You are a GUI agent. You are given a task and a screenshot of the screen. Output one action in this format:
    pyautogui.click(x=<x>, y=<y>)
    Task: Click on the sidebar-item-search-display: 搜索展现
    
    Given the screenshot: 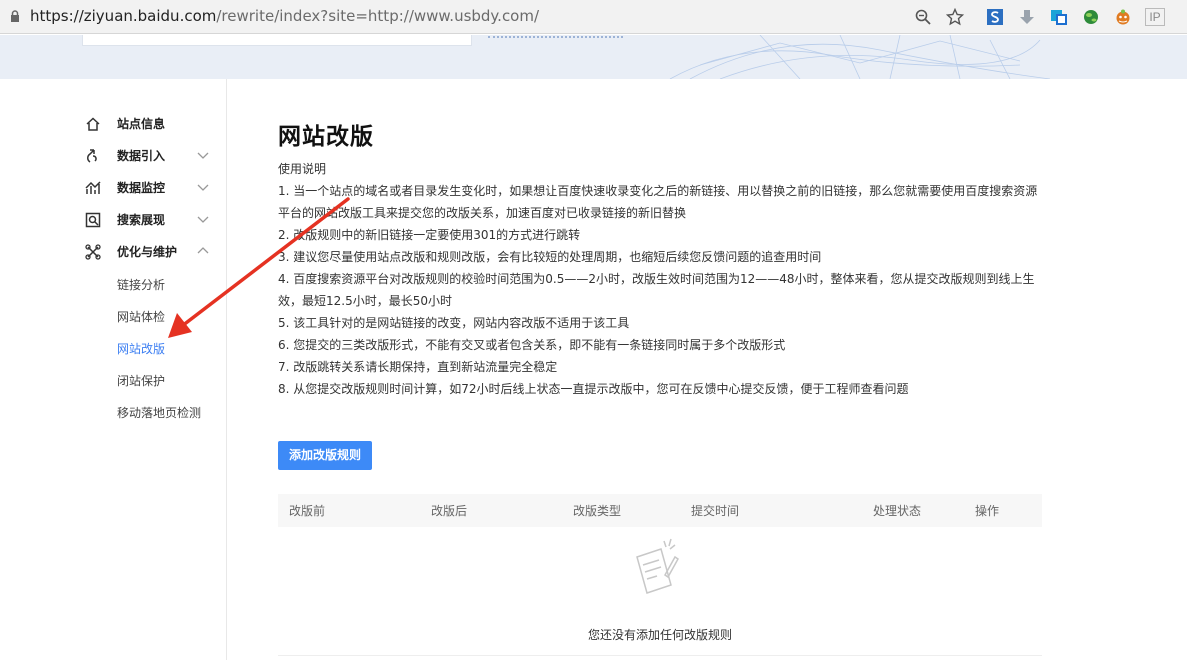 What is the action you would take?
    pyautogui.click(x=113, y=221)
    